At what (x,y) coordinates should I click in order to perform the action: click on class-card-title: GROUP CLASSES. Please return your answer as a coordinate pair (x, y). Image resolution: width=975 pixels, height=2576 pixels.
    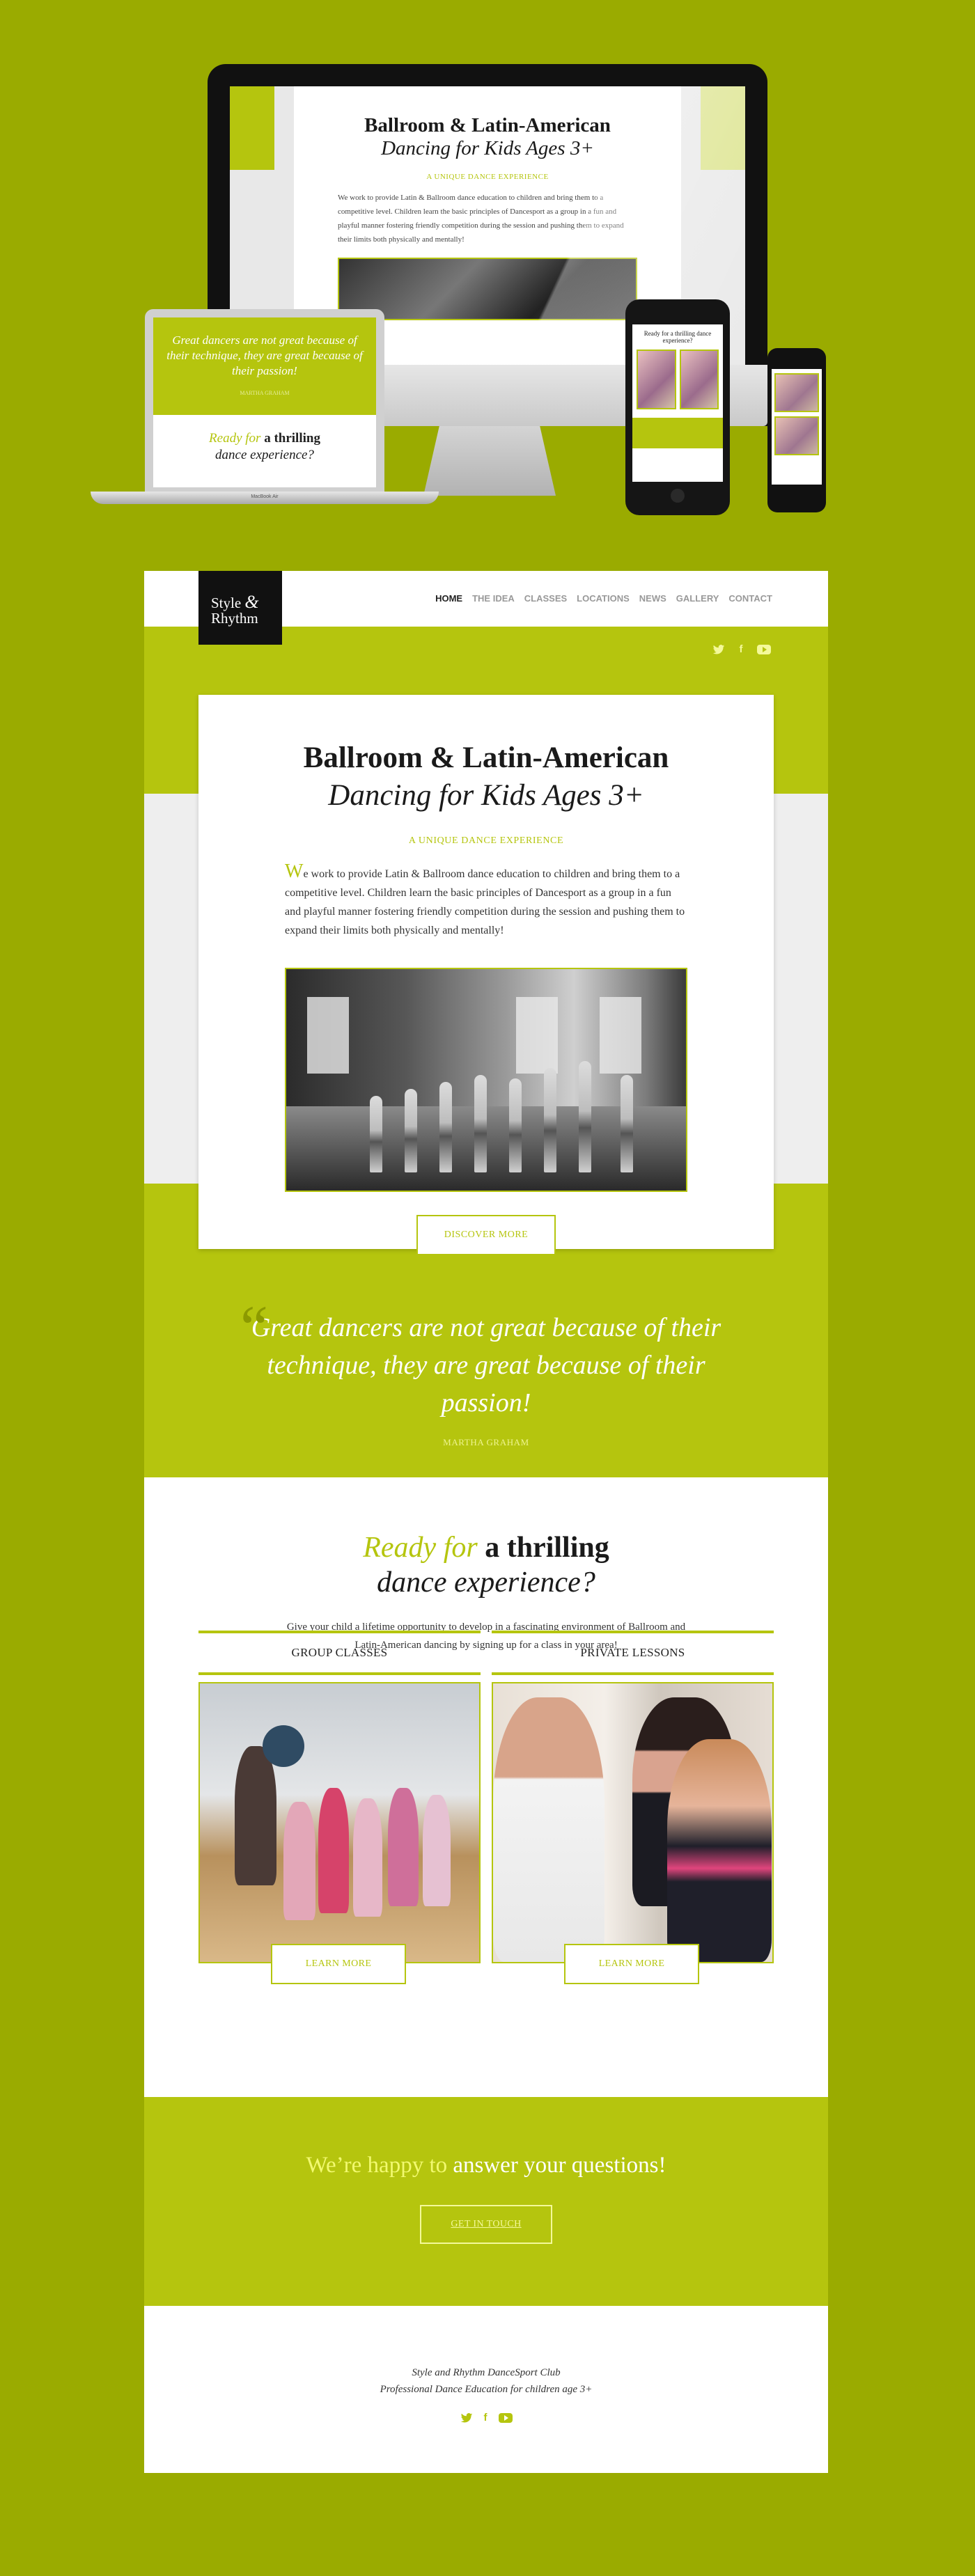
    Looking at the image, I should click on (339, 1653).